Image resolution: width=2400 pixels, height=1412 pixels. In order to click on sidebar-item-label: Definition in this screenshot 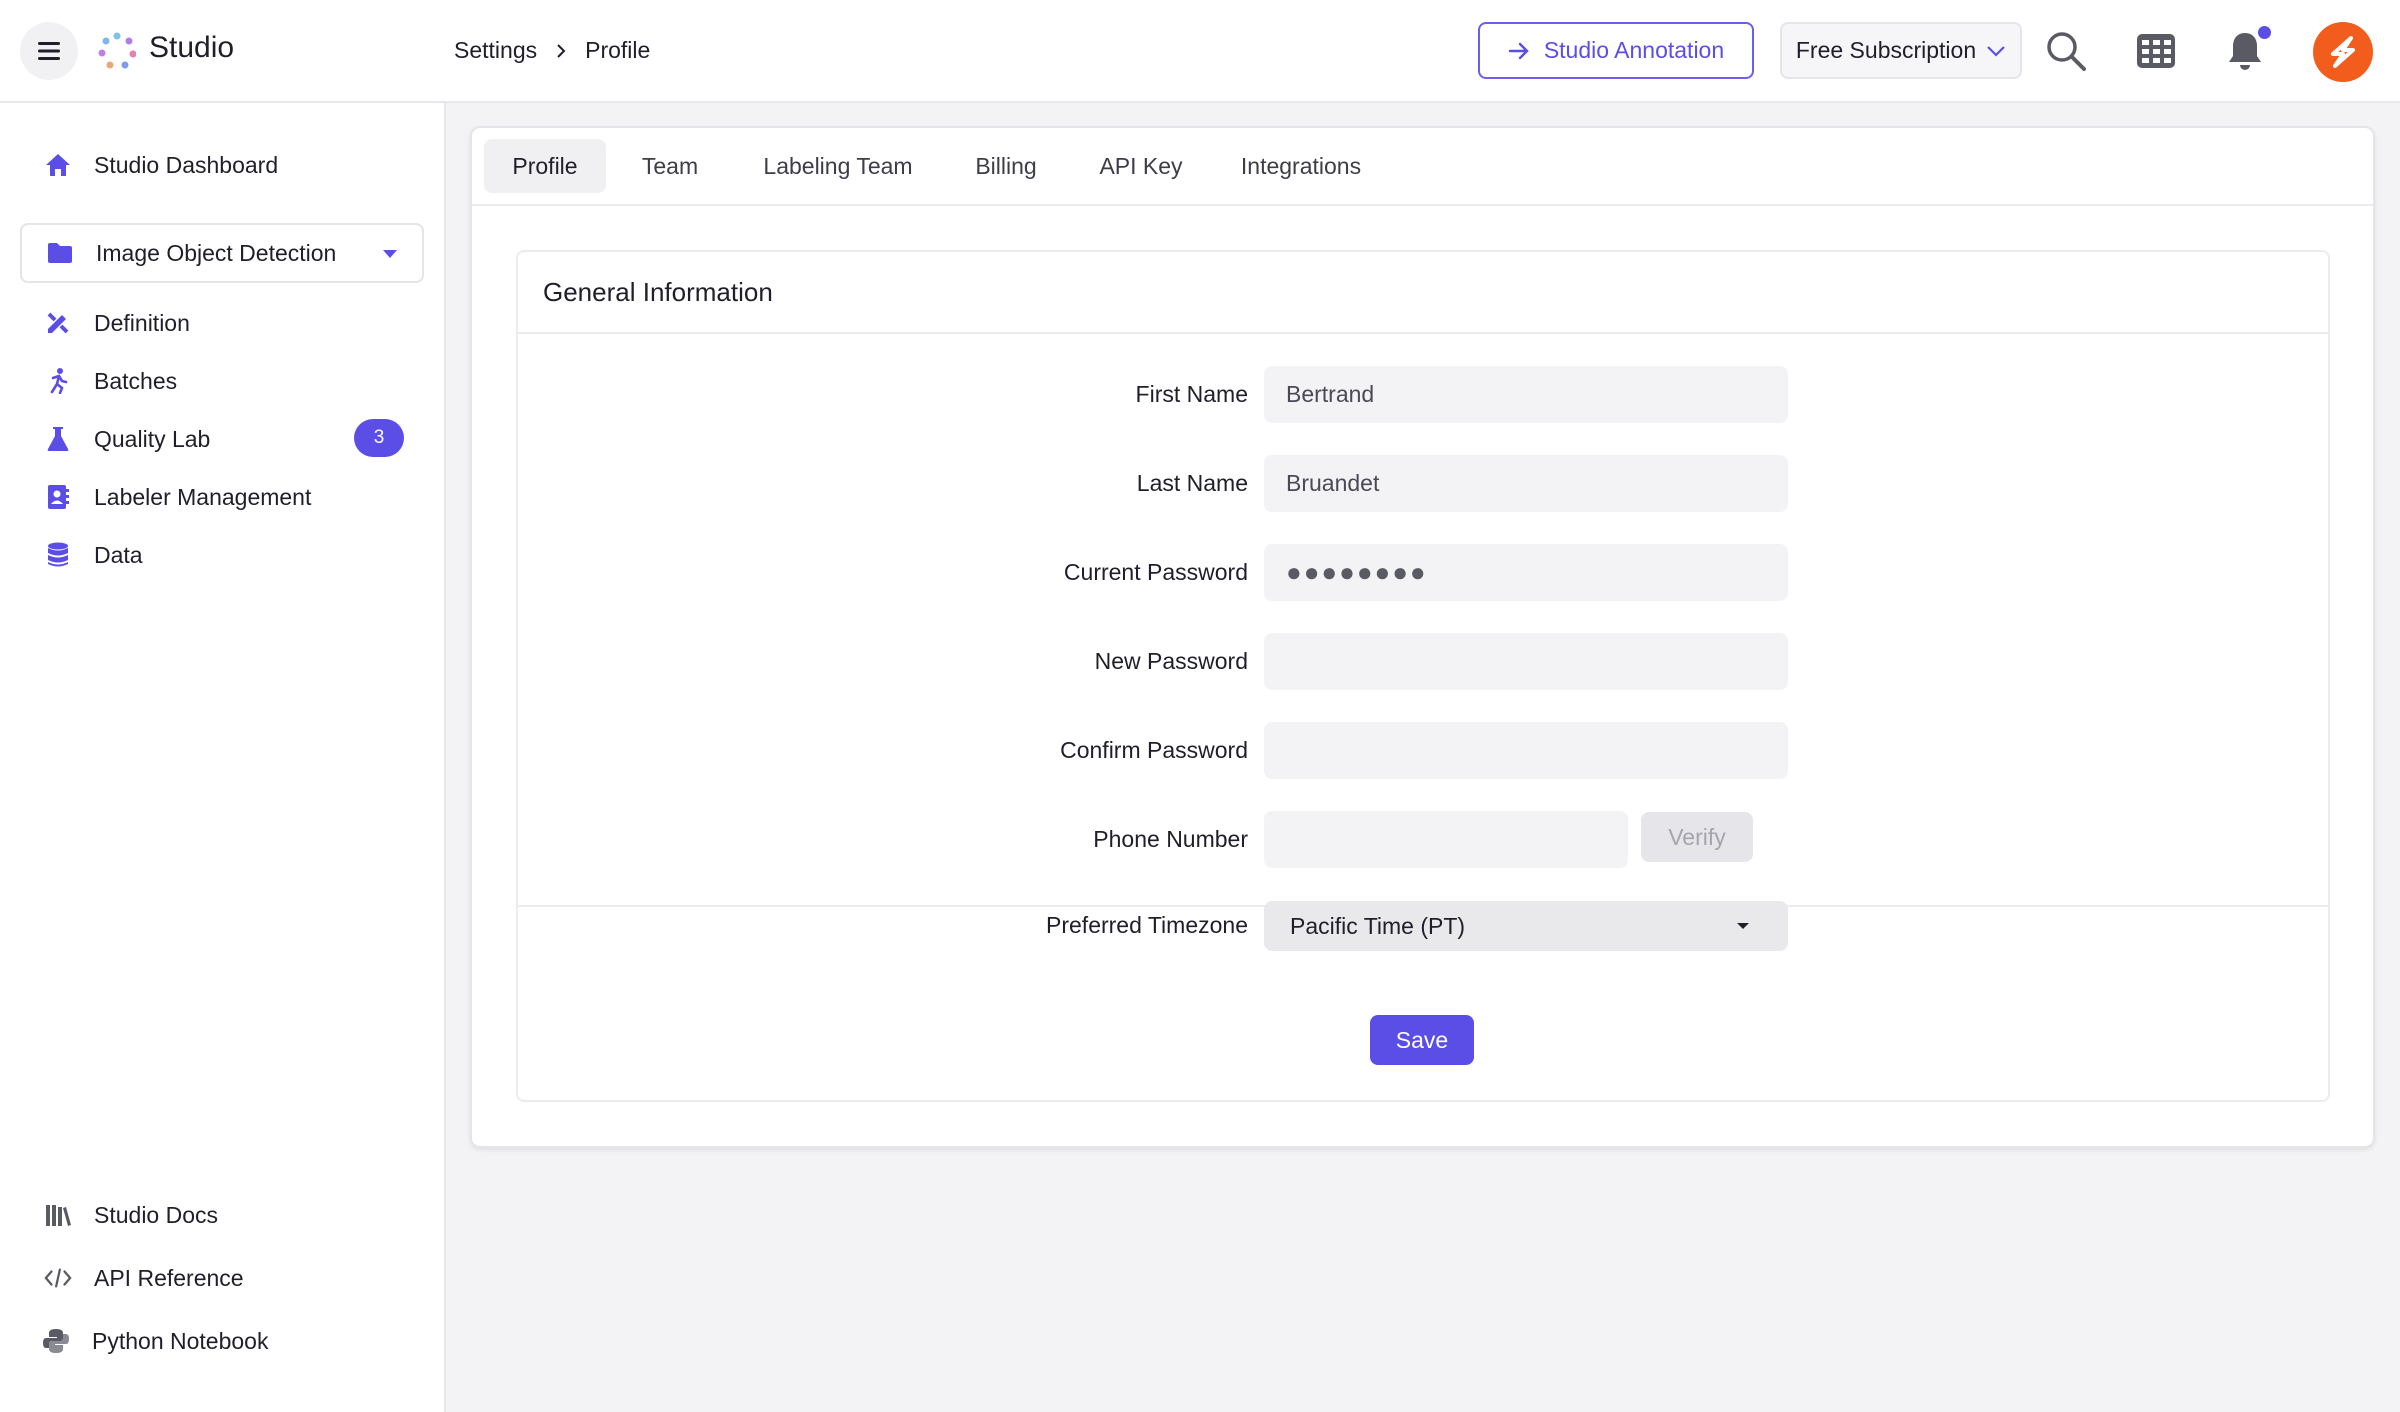, I will do `click(142, 322)`.